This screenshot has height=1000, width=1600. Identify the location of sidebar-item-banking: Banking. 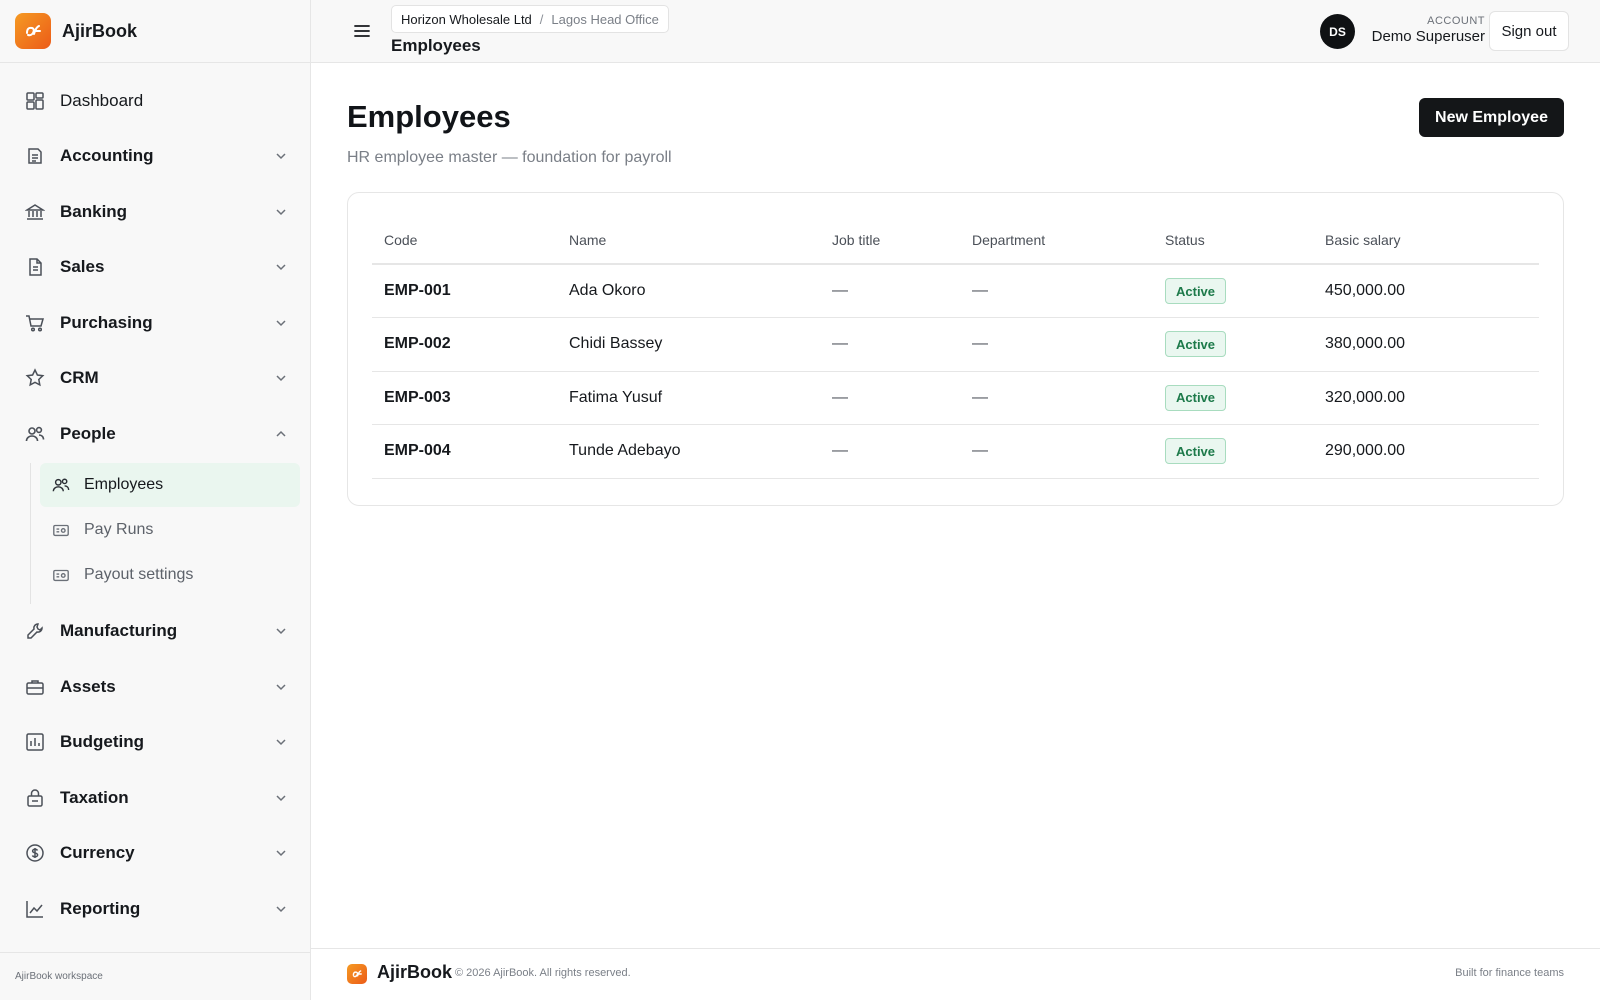
(155, 212).